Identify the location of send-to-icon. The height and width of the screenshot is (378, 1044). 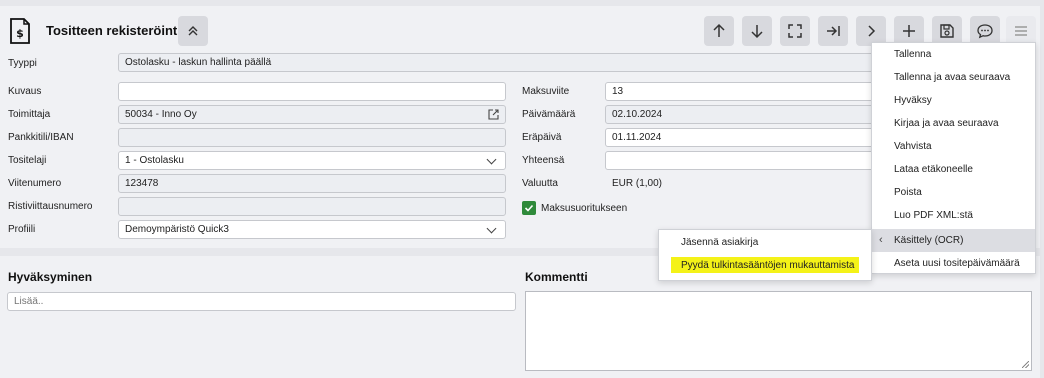
(833, 31).